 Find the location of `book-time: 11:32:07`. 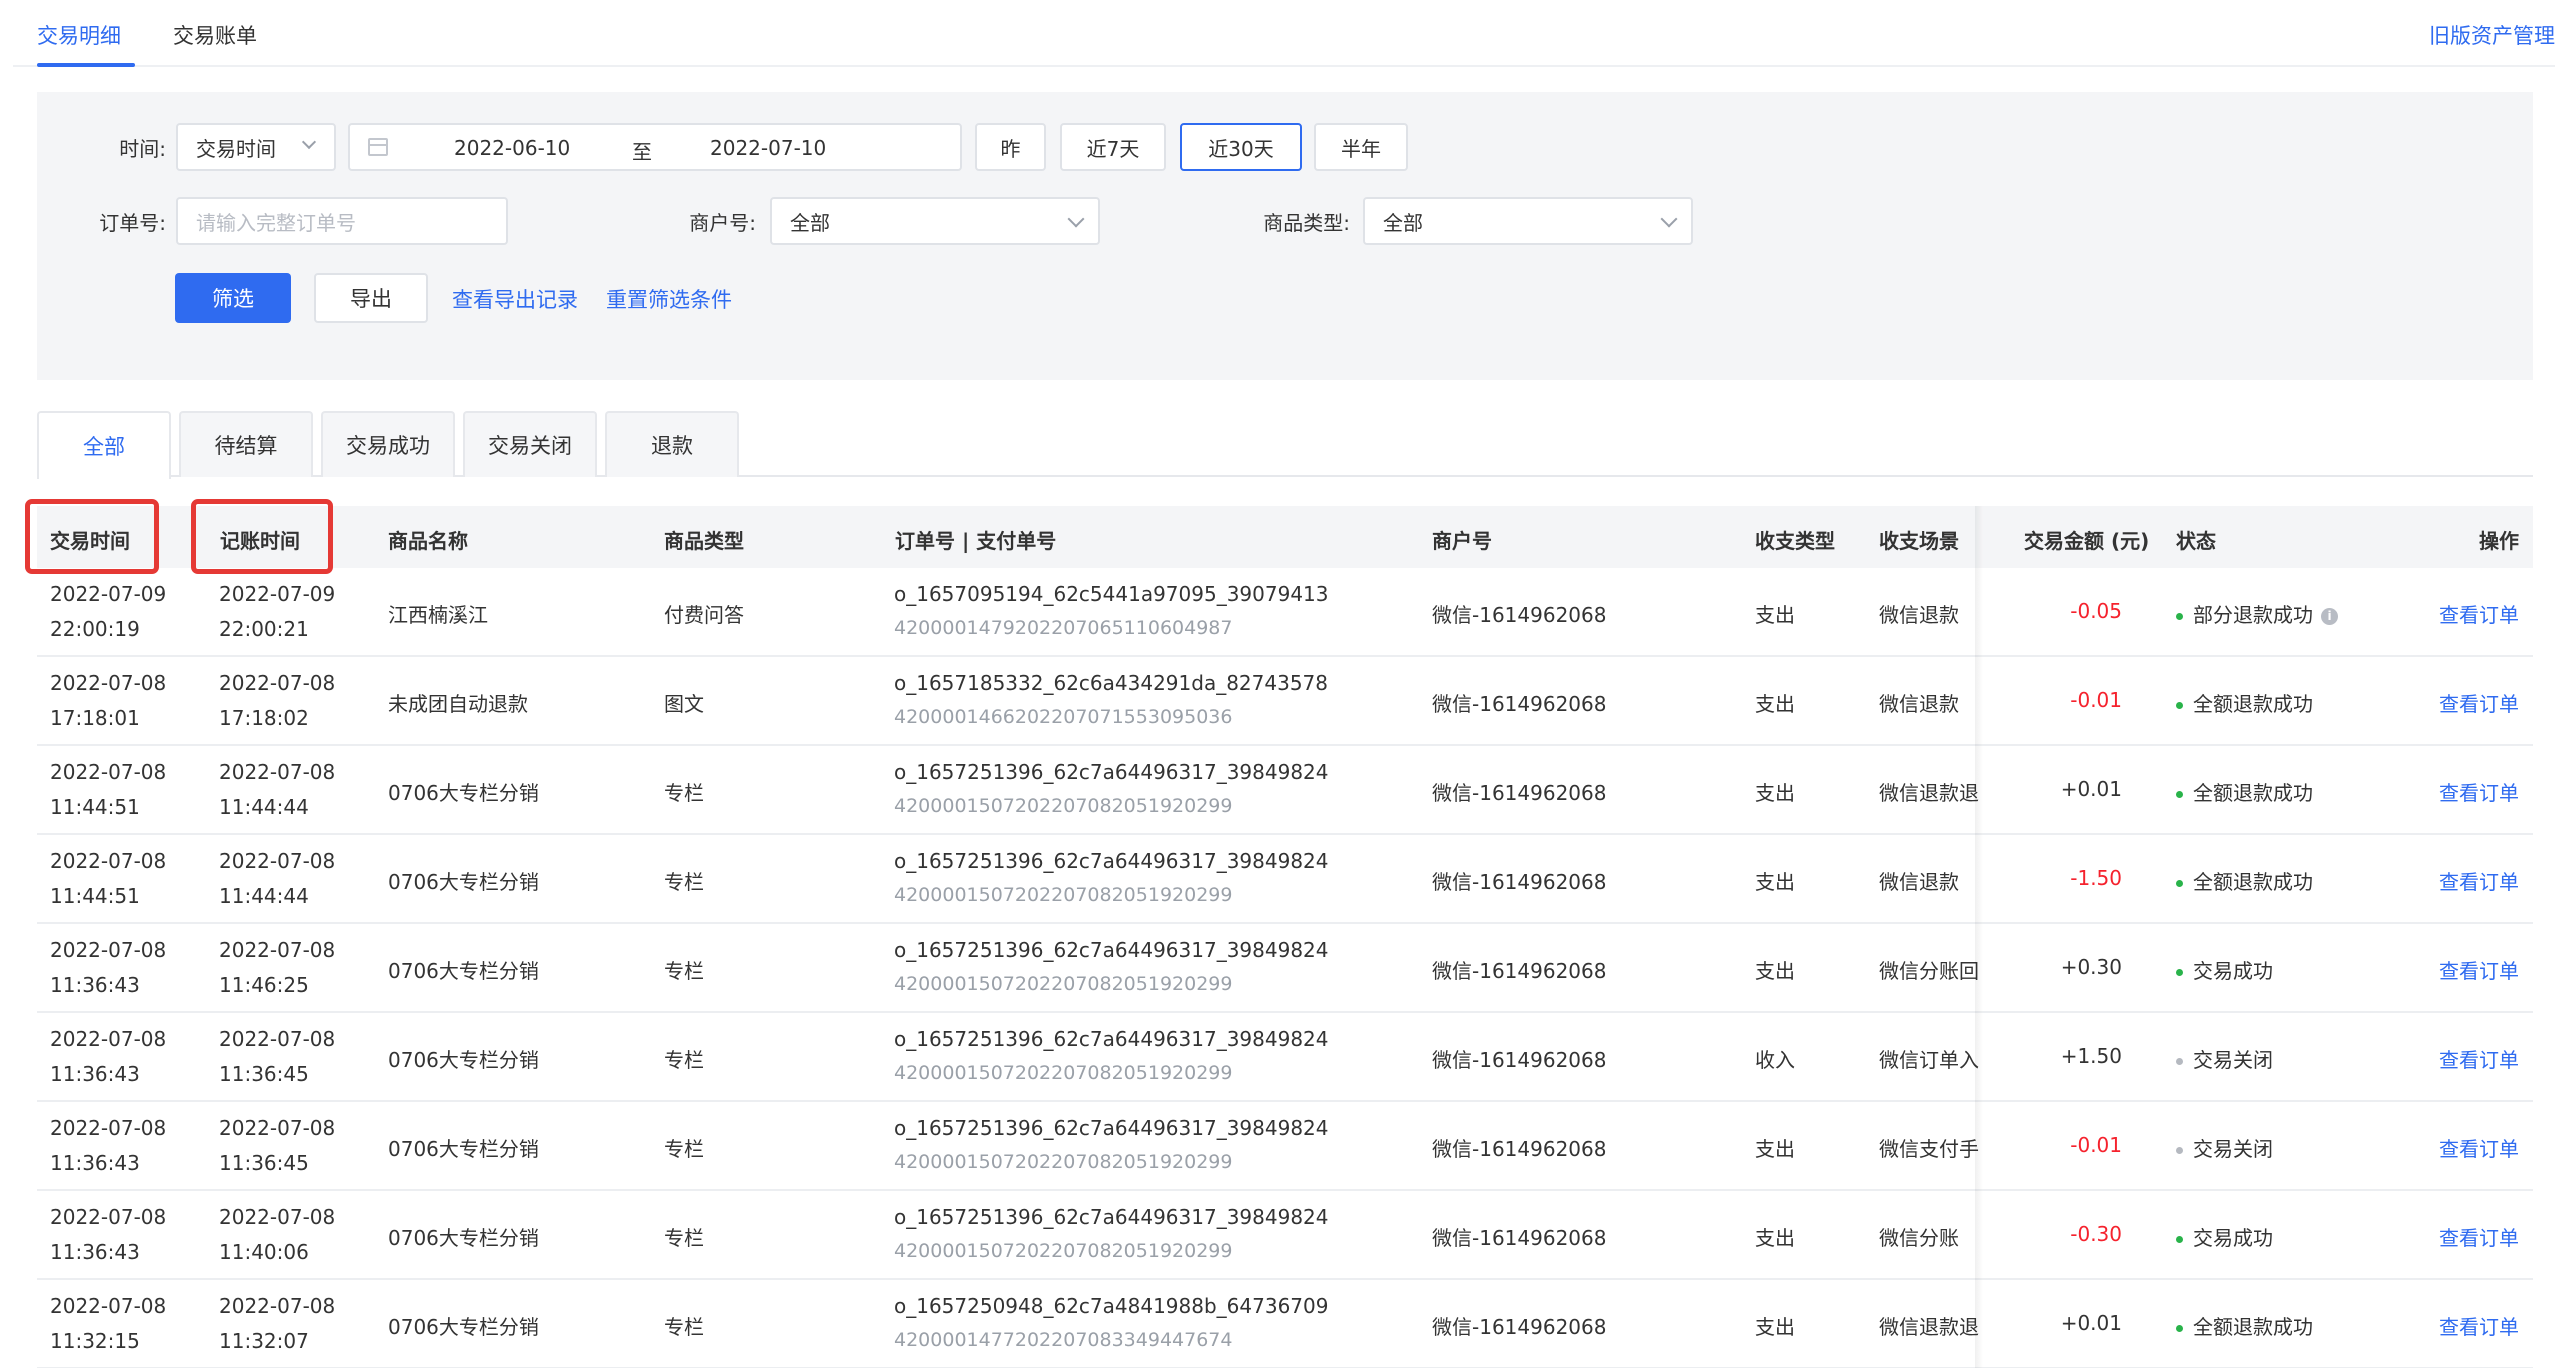

book-time: 11:32:07 is located at coordinates (264, 1341).